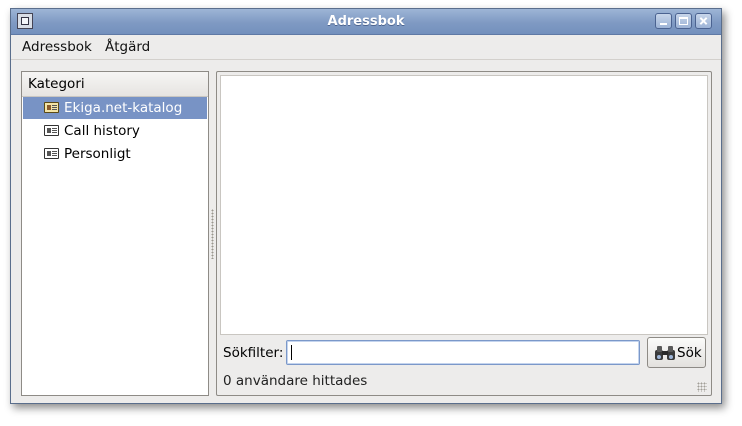 The image size is (742, 426). Describe the element at coordinates (295, 381) in the screenshot. I see `status-text: 0 användare hittades` at that location.